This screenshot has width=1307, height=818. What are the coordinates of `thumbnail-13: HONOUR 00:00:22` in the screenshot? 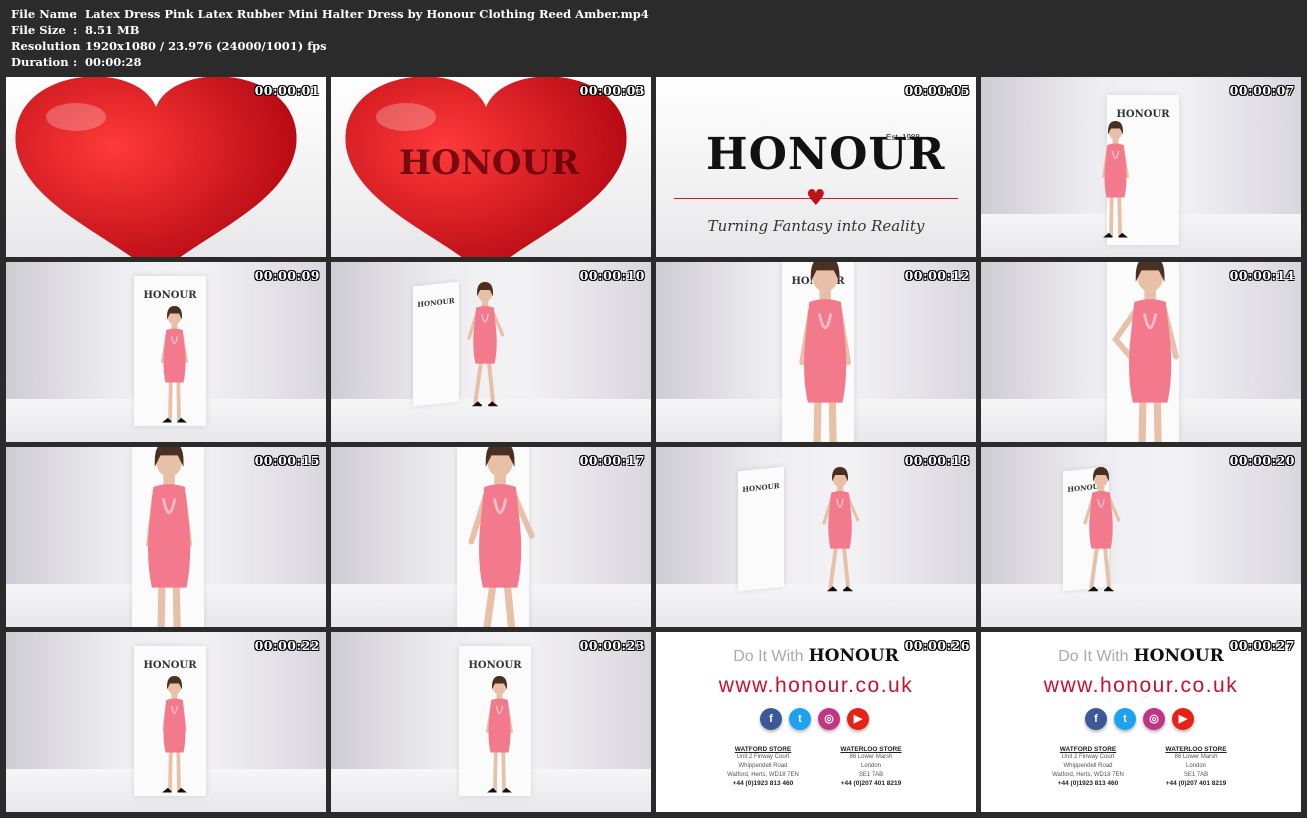 It's located at (166, 722).